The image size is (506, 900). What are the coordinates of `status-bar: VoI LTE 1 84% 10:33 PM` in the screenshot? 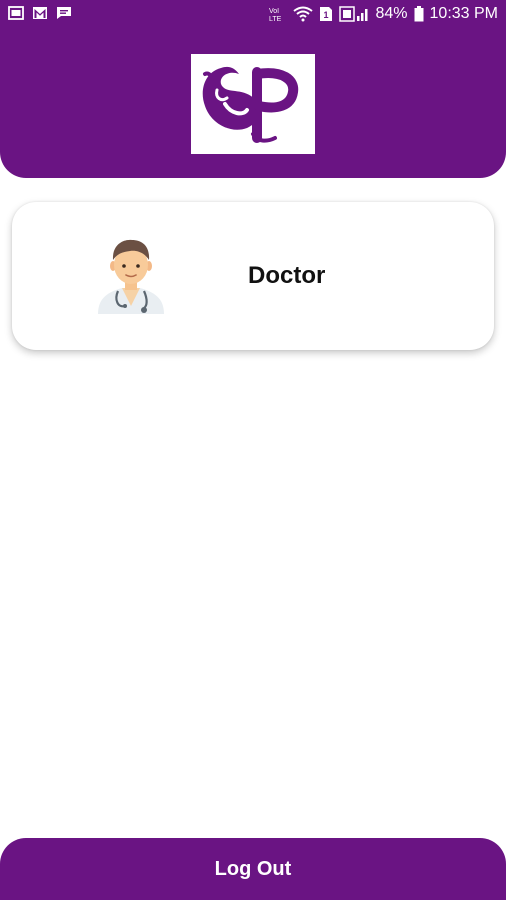 It's located at (253, 15).